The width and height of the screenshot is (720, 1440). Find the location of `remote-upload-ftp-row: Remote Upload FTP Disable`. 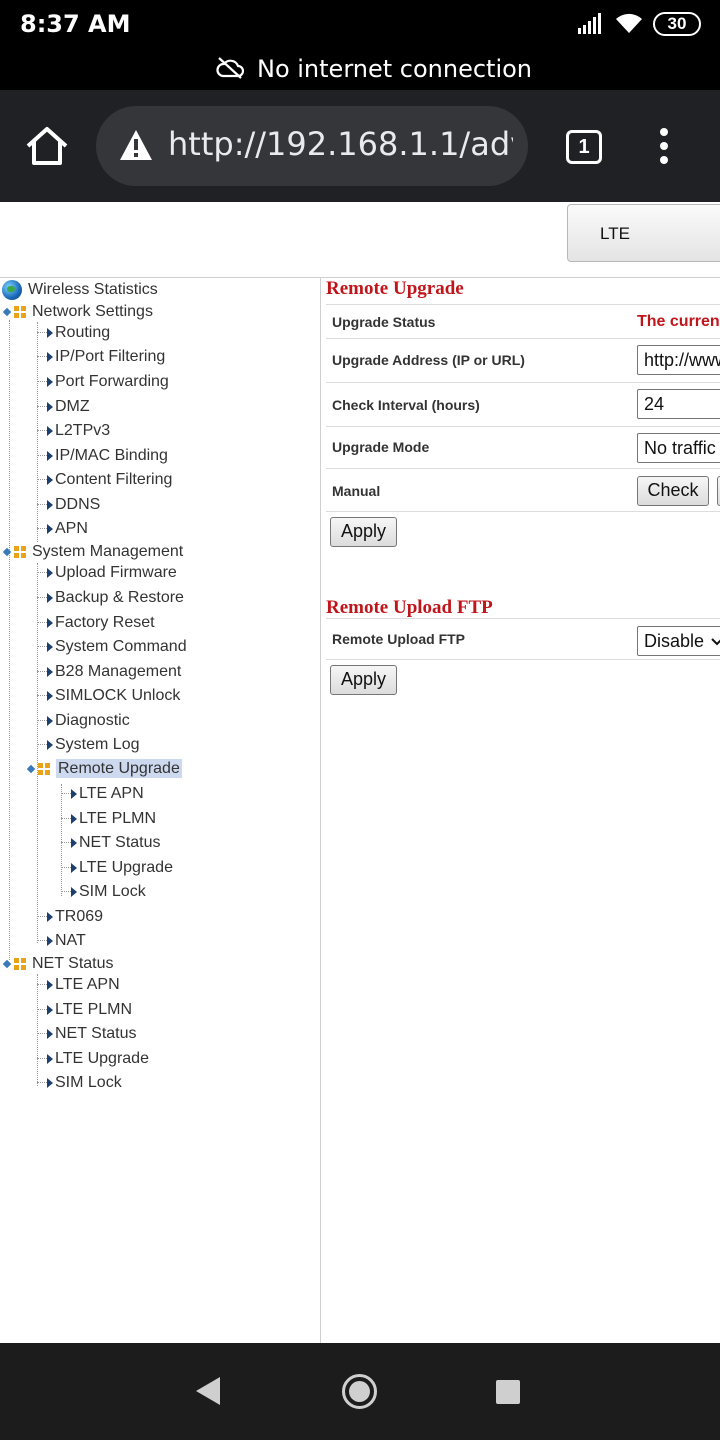

remote-upload-ftp-row: Remote Upload FTP Disable is located at coordinates (523, 639).